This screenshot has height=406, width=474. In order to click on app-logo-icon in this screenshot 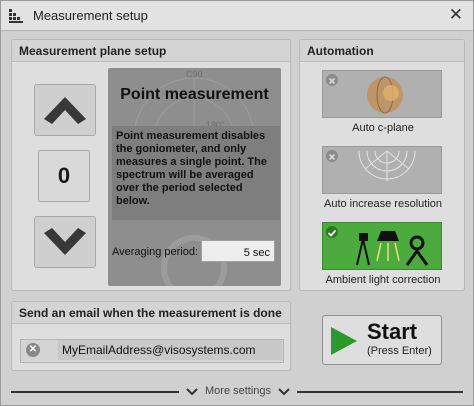, I will do `click(16, 16)`.